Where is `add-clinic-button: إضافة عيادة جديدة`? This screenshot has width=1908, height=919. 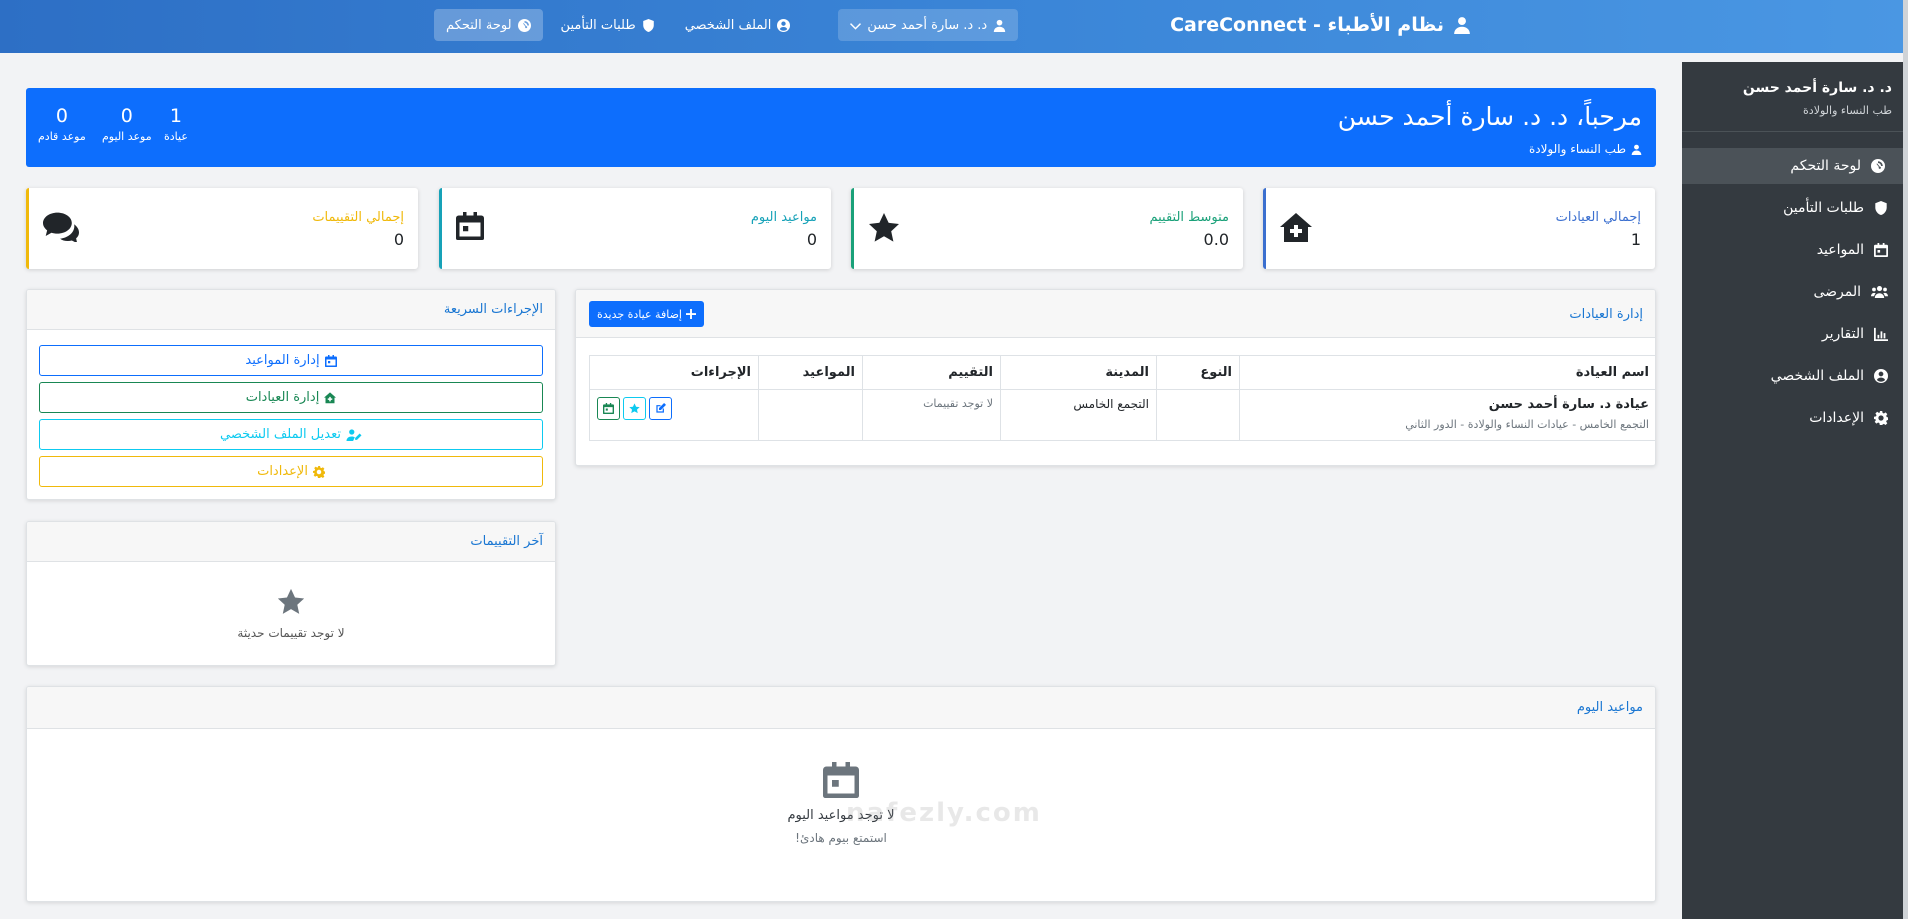 add-clinic-button: إضافة عيادة جديدة is located at coordinates (646, 314).